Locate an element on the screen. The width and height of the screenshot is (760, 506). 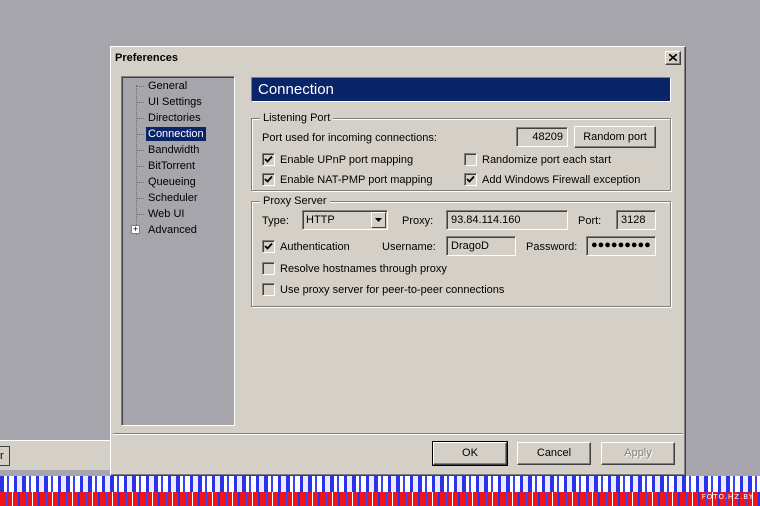
background-button: r is located at coordinates (5, 456).